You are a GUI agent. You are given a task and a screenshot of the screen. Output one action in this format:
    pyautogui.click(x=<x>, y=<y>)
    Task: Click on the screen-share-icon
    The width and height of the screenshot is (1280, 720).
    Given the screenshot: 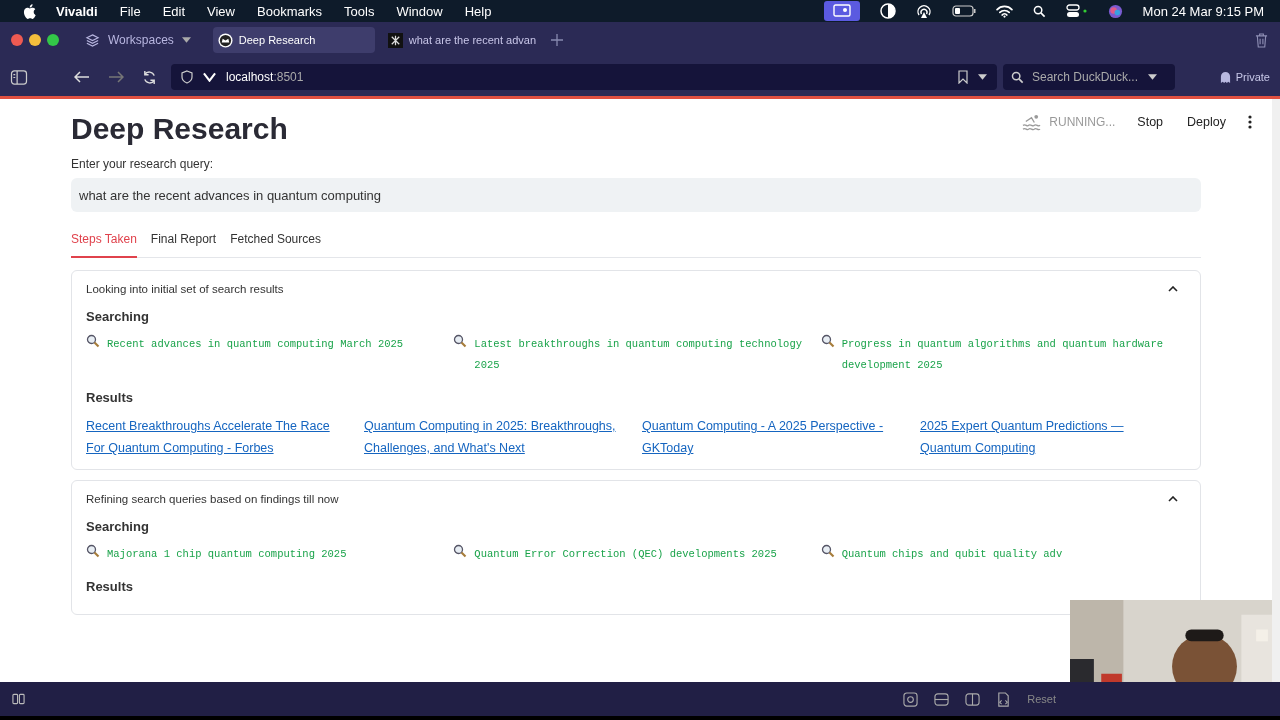 What is the action you would take?
    pyautogui.click(x=841, y=11)
    